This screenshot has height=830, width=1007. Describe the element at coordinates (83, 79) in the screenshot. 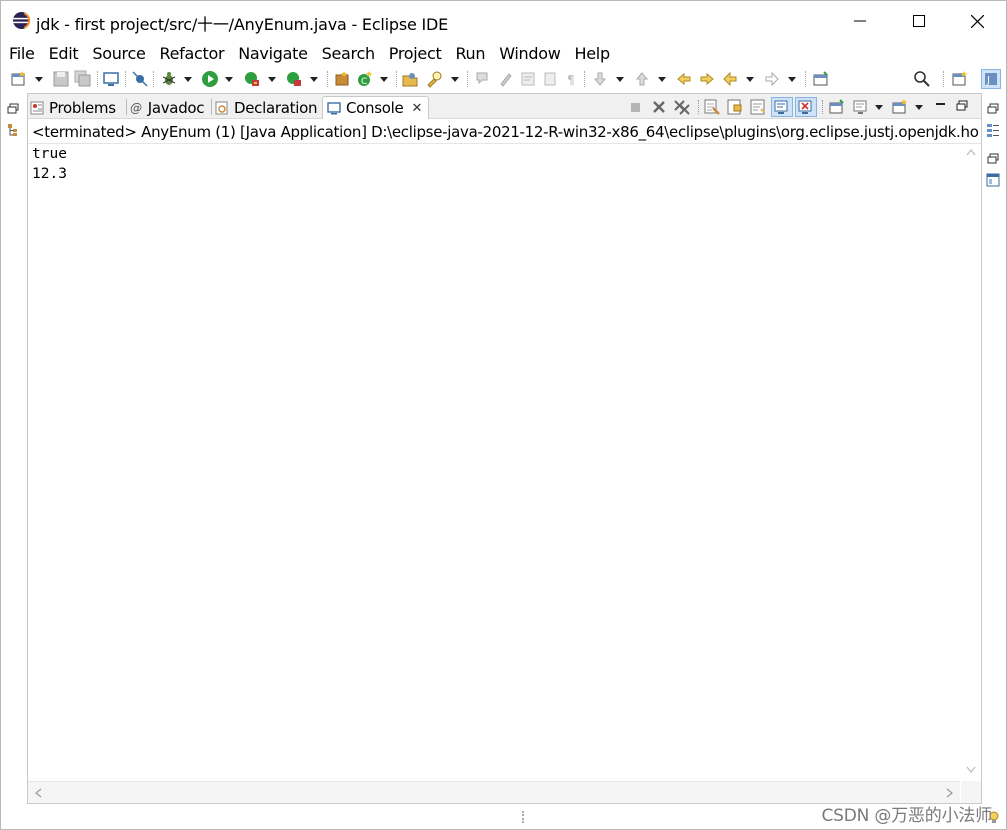

I see `save-all-icon` at that location.